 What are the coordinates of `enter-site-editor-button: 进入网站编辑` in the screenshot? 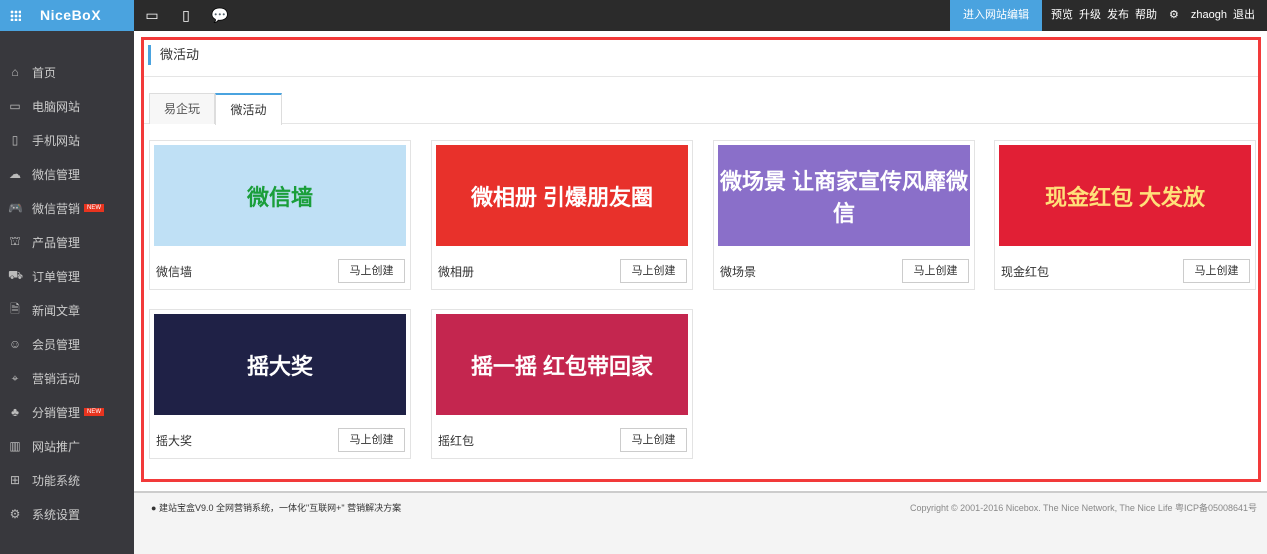 It's located at (996, 15).